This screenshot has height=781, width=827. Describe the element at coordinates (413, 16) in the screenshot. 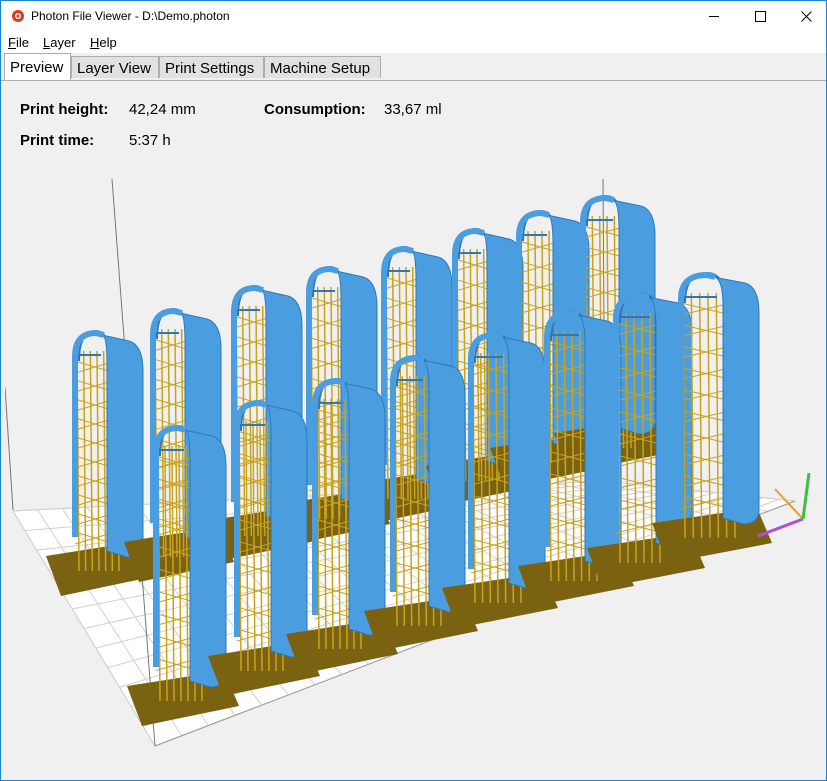

I see `title-bar: Photon File Viewer - D:\Demo.photon` at that location.